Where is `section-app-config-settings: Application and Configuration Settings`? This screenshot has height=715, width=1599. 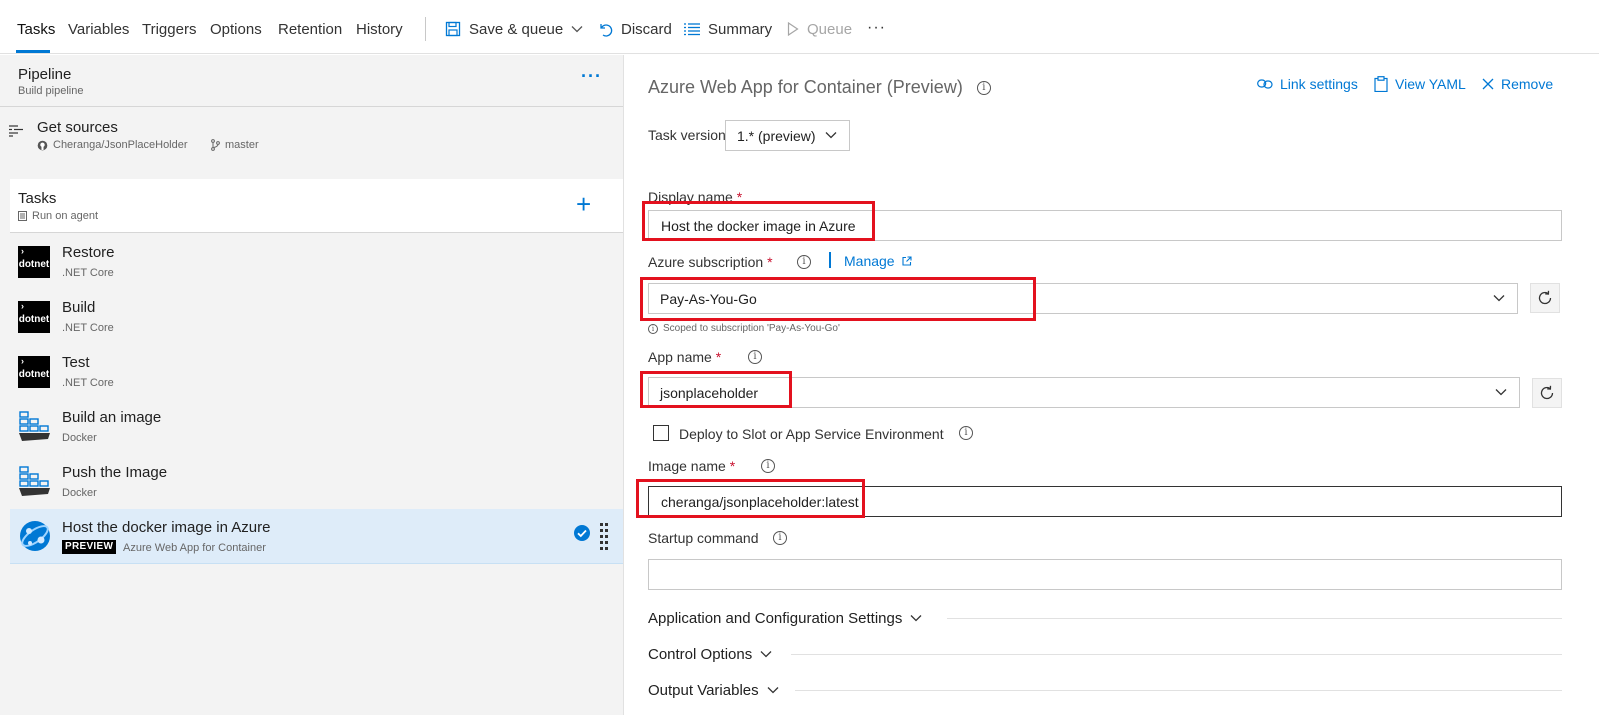 section-app-config-settings: Application and Configuration Settings is located at coordinates (785, 618).